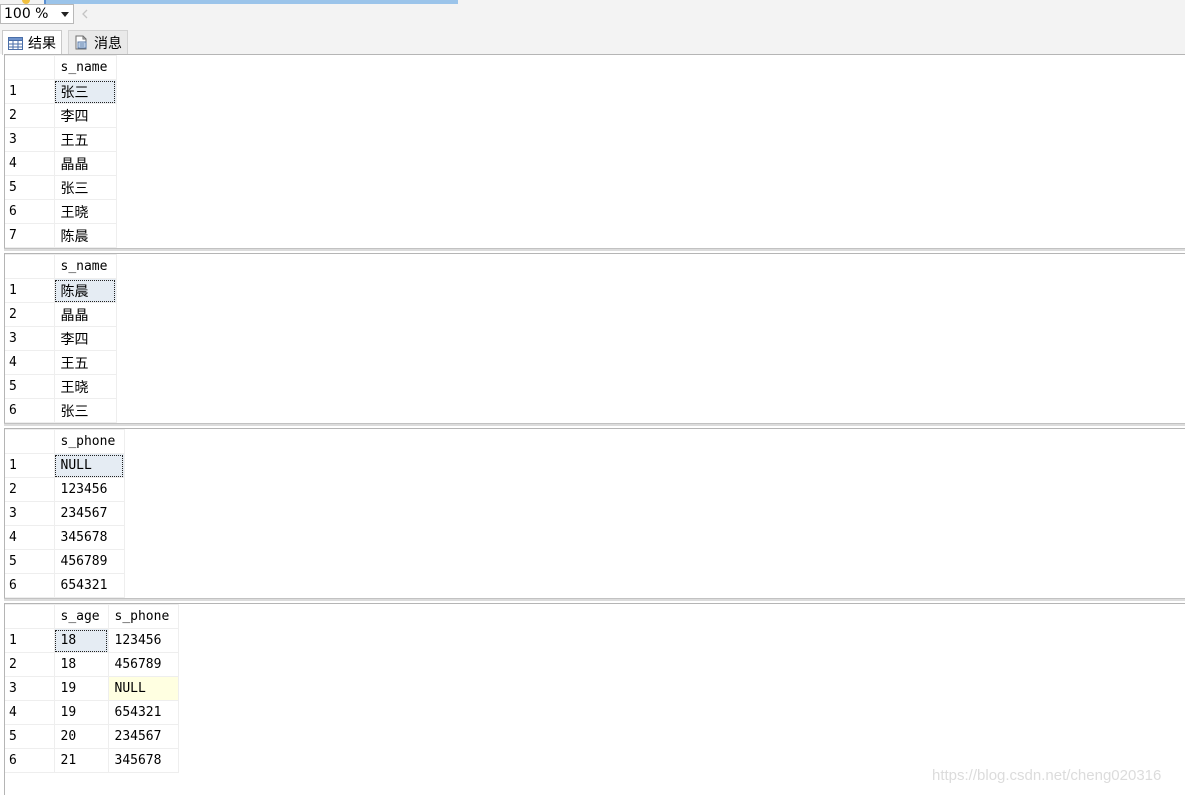 The height and width of the screenshot is (795, 1185). I want to click on table-row: 5 王晓, so click(61, 386).